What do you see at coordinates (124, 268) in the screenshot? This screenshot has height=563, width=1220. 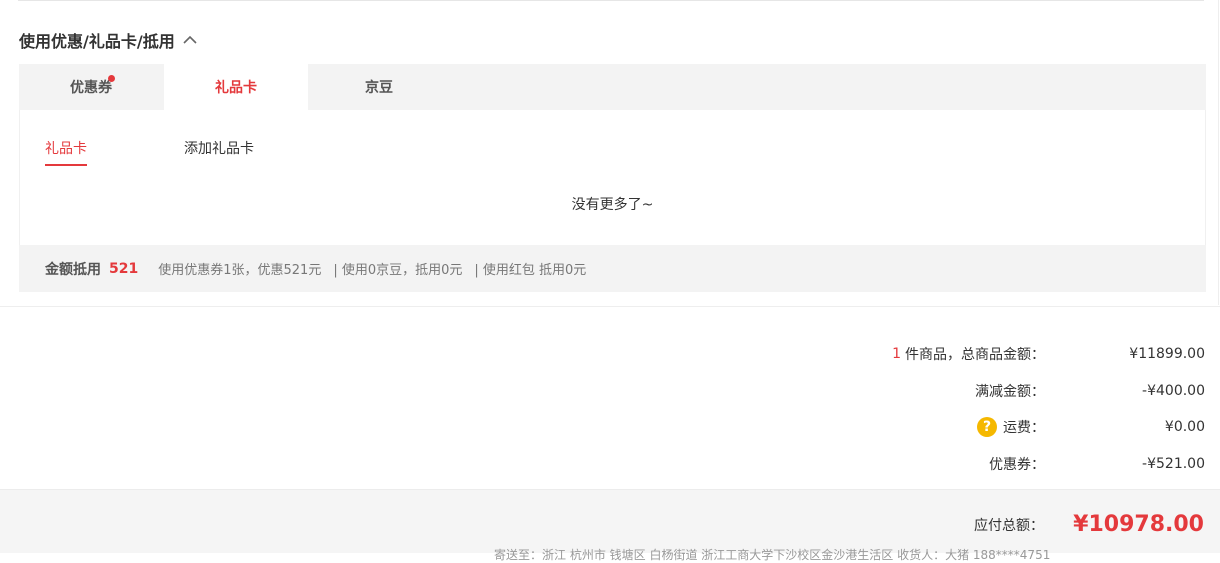 I see `deduction-amount: 521` at bounding box center [124, 268].